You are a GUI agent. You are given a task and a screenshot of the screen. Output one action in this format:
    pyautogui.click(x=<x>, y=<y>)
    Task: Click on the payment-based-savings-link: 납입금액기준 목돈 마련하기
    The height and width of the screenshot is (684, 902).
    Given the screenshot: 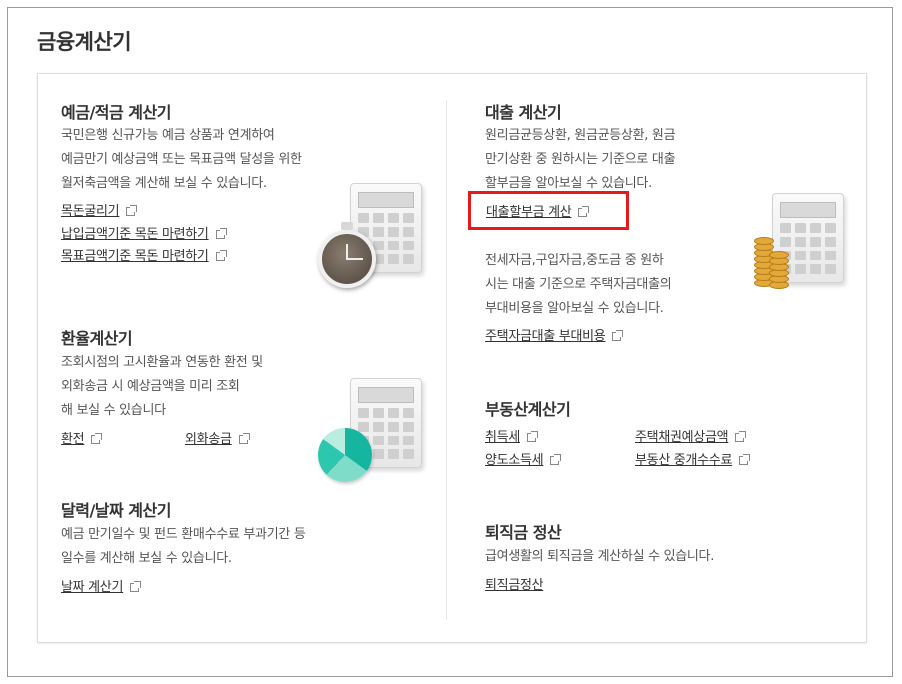 What is the action you would take?
    pyautogui.click(x=144, y=232)
    